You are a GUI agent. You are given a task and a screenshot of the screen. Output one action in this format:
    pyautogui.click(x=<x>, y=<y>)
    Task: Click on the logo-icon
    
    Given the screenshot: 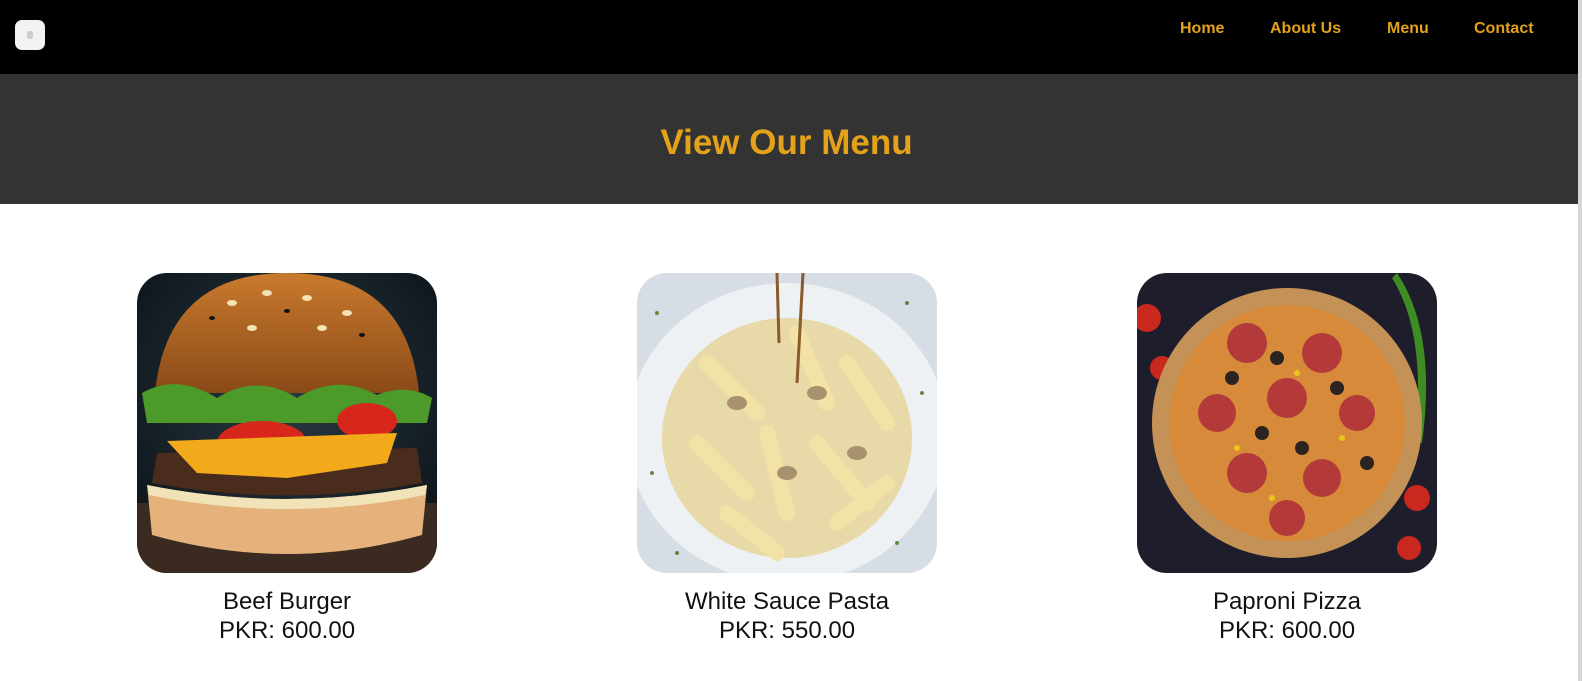 What is the action you would take?
    pyautogui.click(x=30, y=35)
    